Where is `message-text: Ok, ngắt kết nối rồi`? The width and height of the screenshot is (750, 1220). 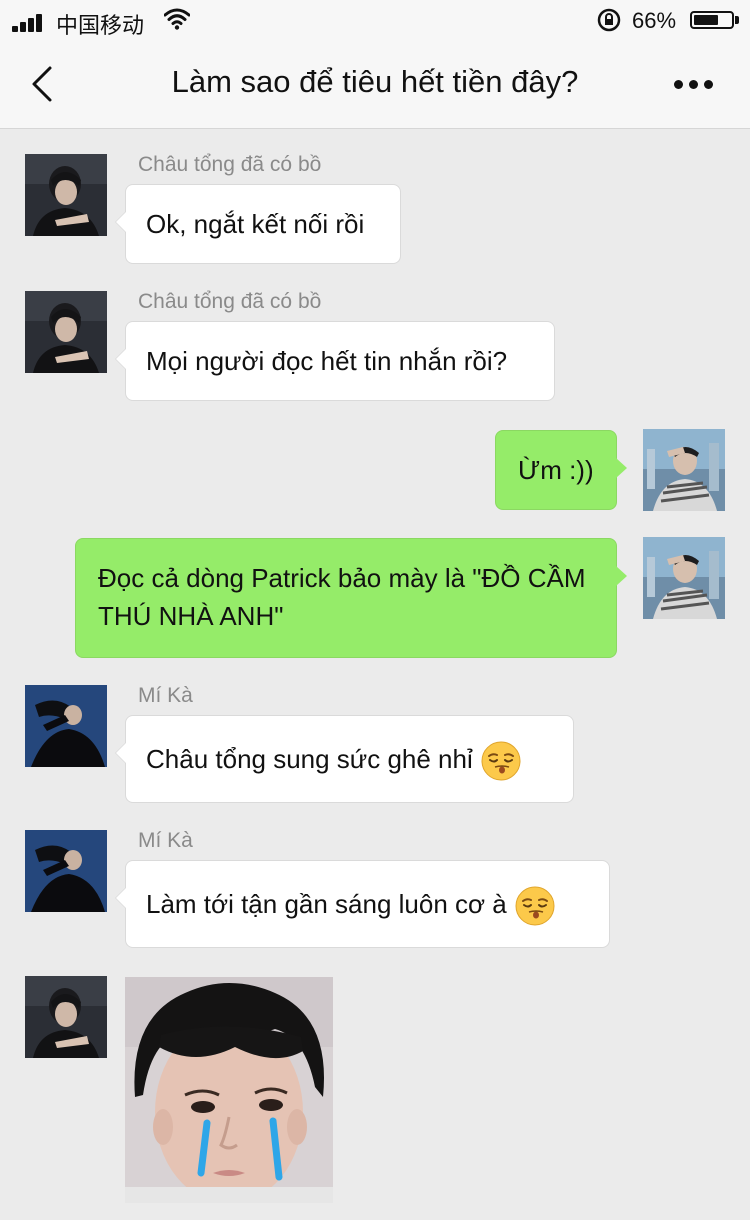 message-text: Ok, ngắt kết nối rồi is located at coordinates (255, 224).